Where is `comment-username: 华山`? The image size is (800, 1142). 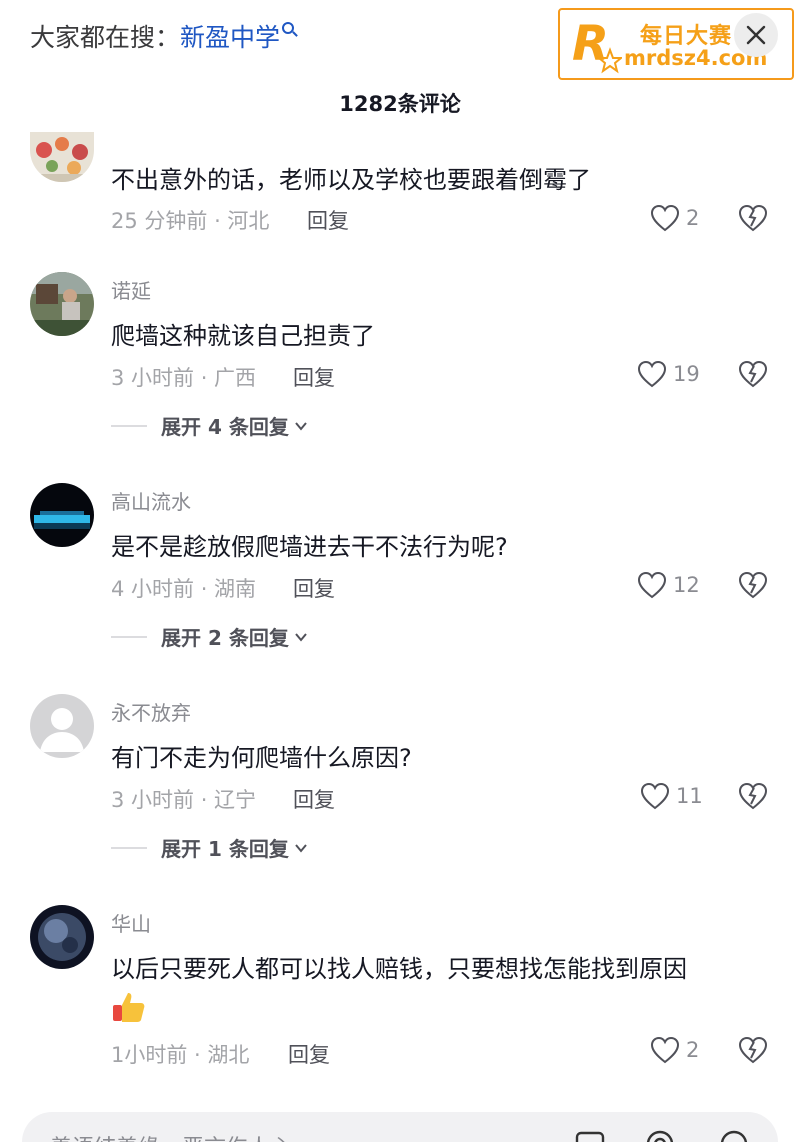 comment-username: 华山 is located at coordinates (131, 922).